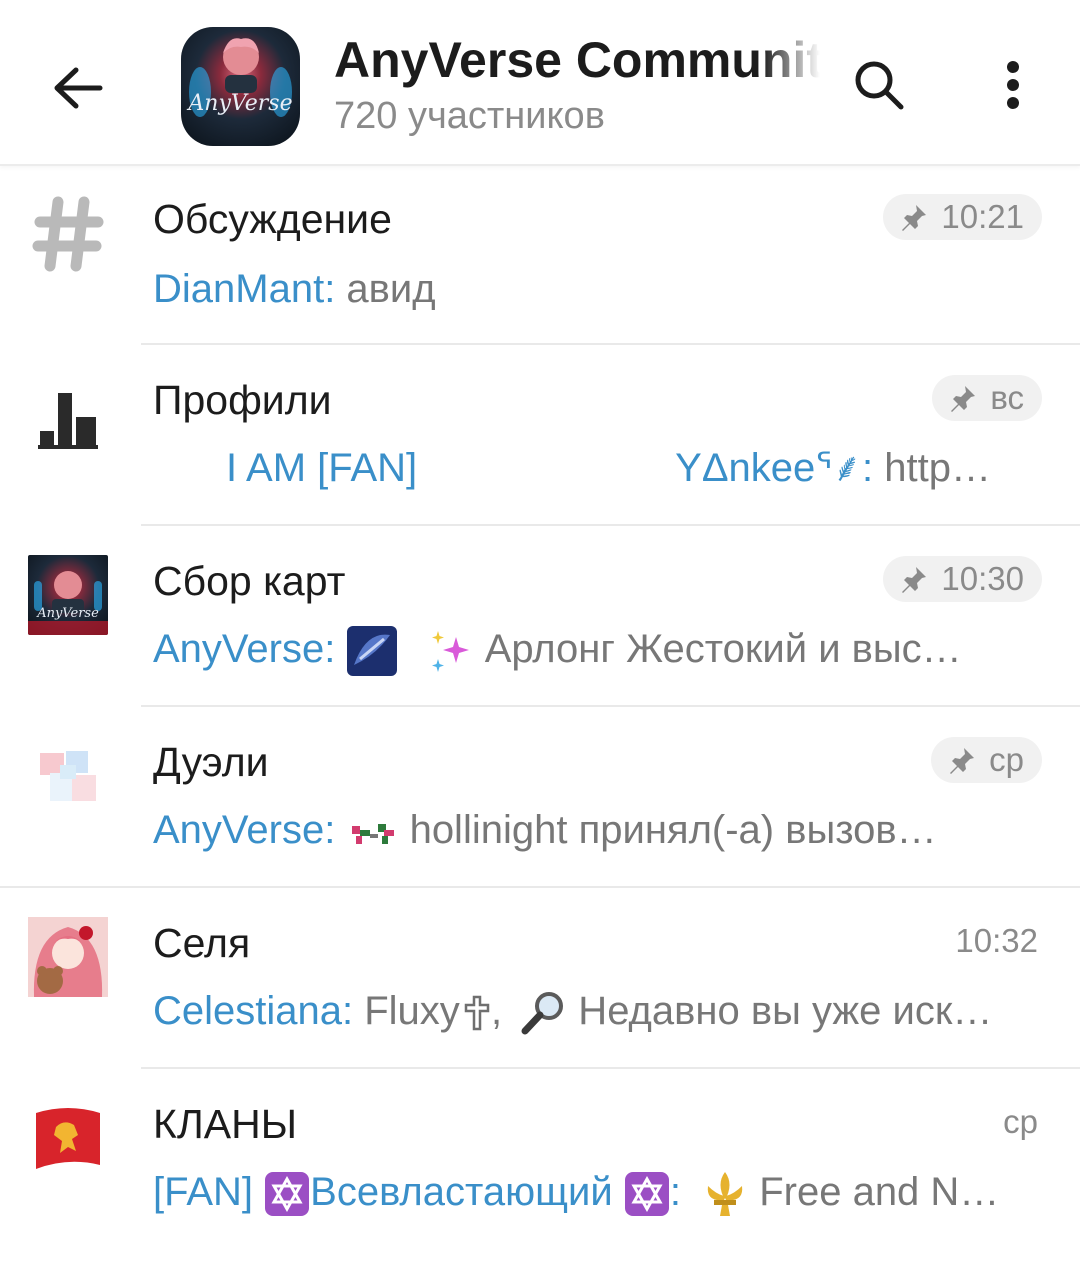 The width and height of the screenshot is (1080, 1276). What do you see at coordinates (540, 254) in the screenshot?
I see `topic-row: Обсуждение 10:21 DianMant: авид` at bounding box center [540, 254].